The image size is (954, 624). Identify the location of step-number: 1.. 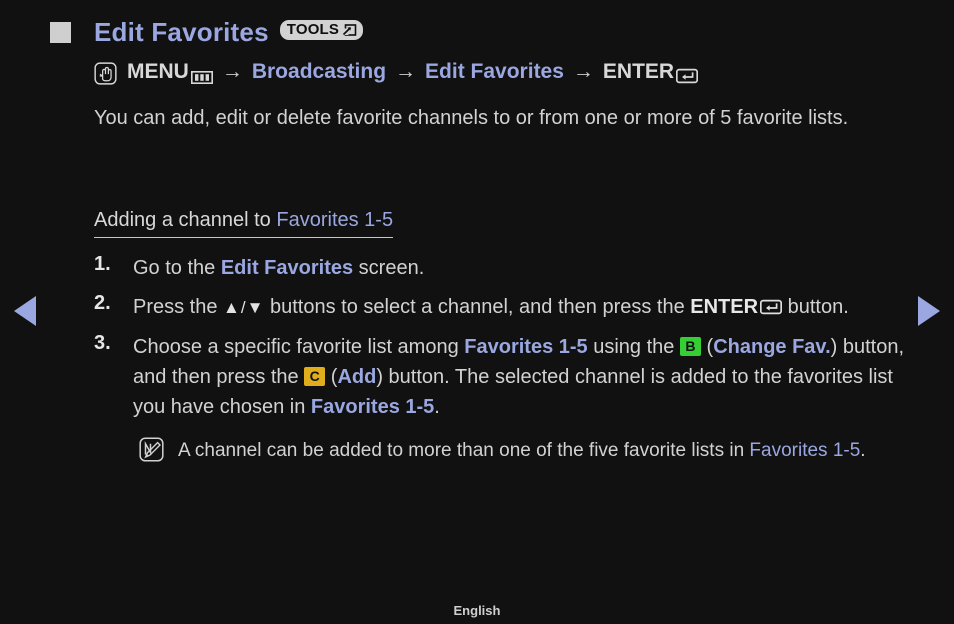
(102, 264).